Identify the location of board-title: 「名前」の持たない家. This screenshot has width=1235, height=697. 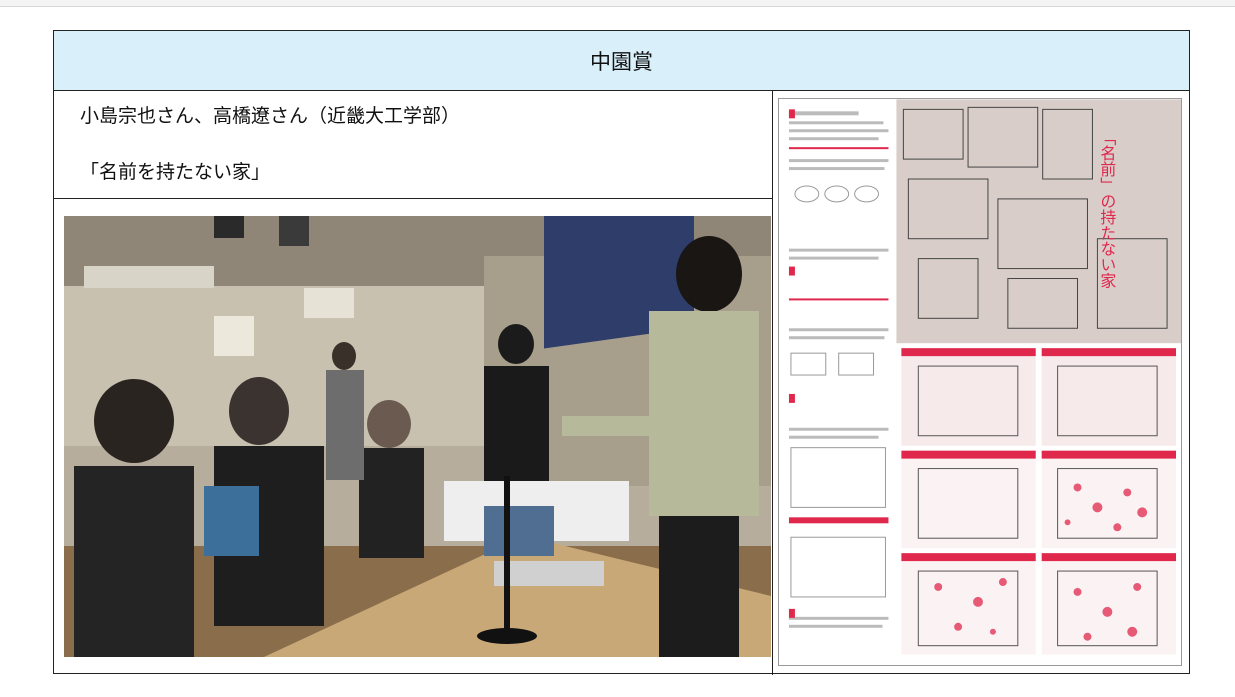
(1107, 208).